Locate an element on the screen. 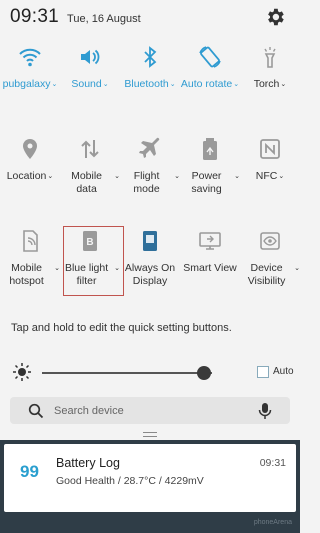  eye-icon is located at coordinates (270, 241).